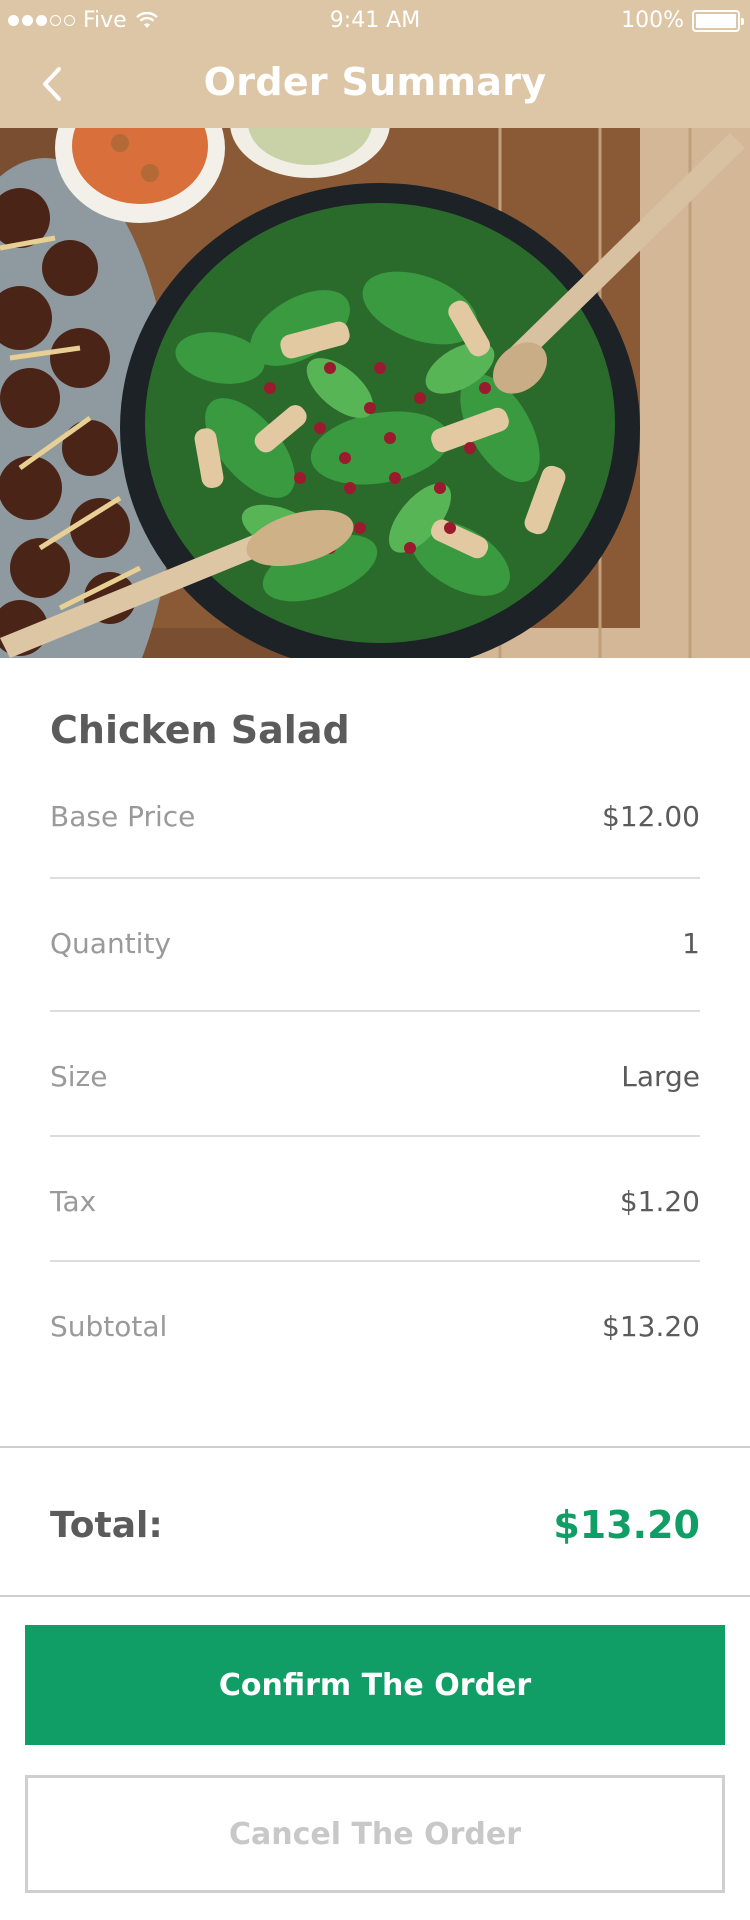 The height and width of the screenshot is (1920, 750). Describe the element at coordinates (659, 1201) in the screenshot. I see `row-value: $1.20` at that location.